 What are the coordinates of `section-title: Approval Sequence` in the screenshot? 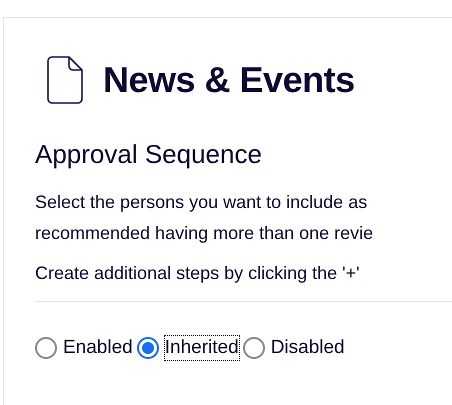 It's located at (149, 154).